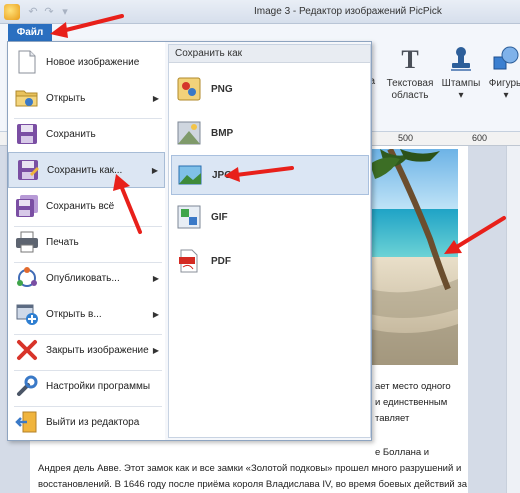 The image size is (520, 493). I want to click on menu-item-label: Печать, so click(62, 242).